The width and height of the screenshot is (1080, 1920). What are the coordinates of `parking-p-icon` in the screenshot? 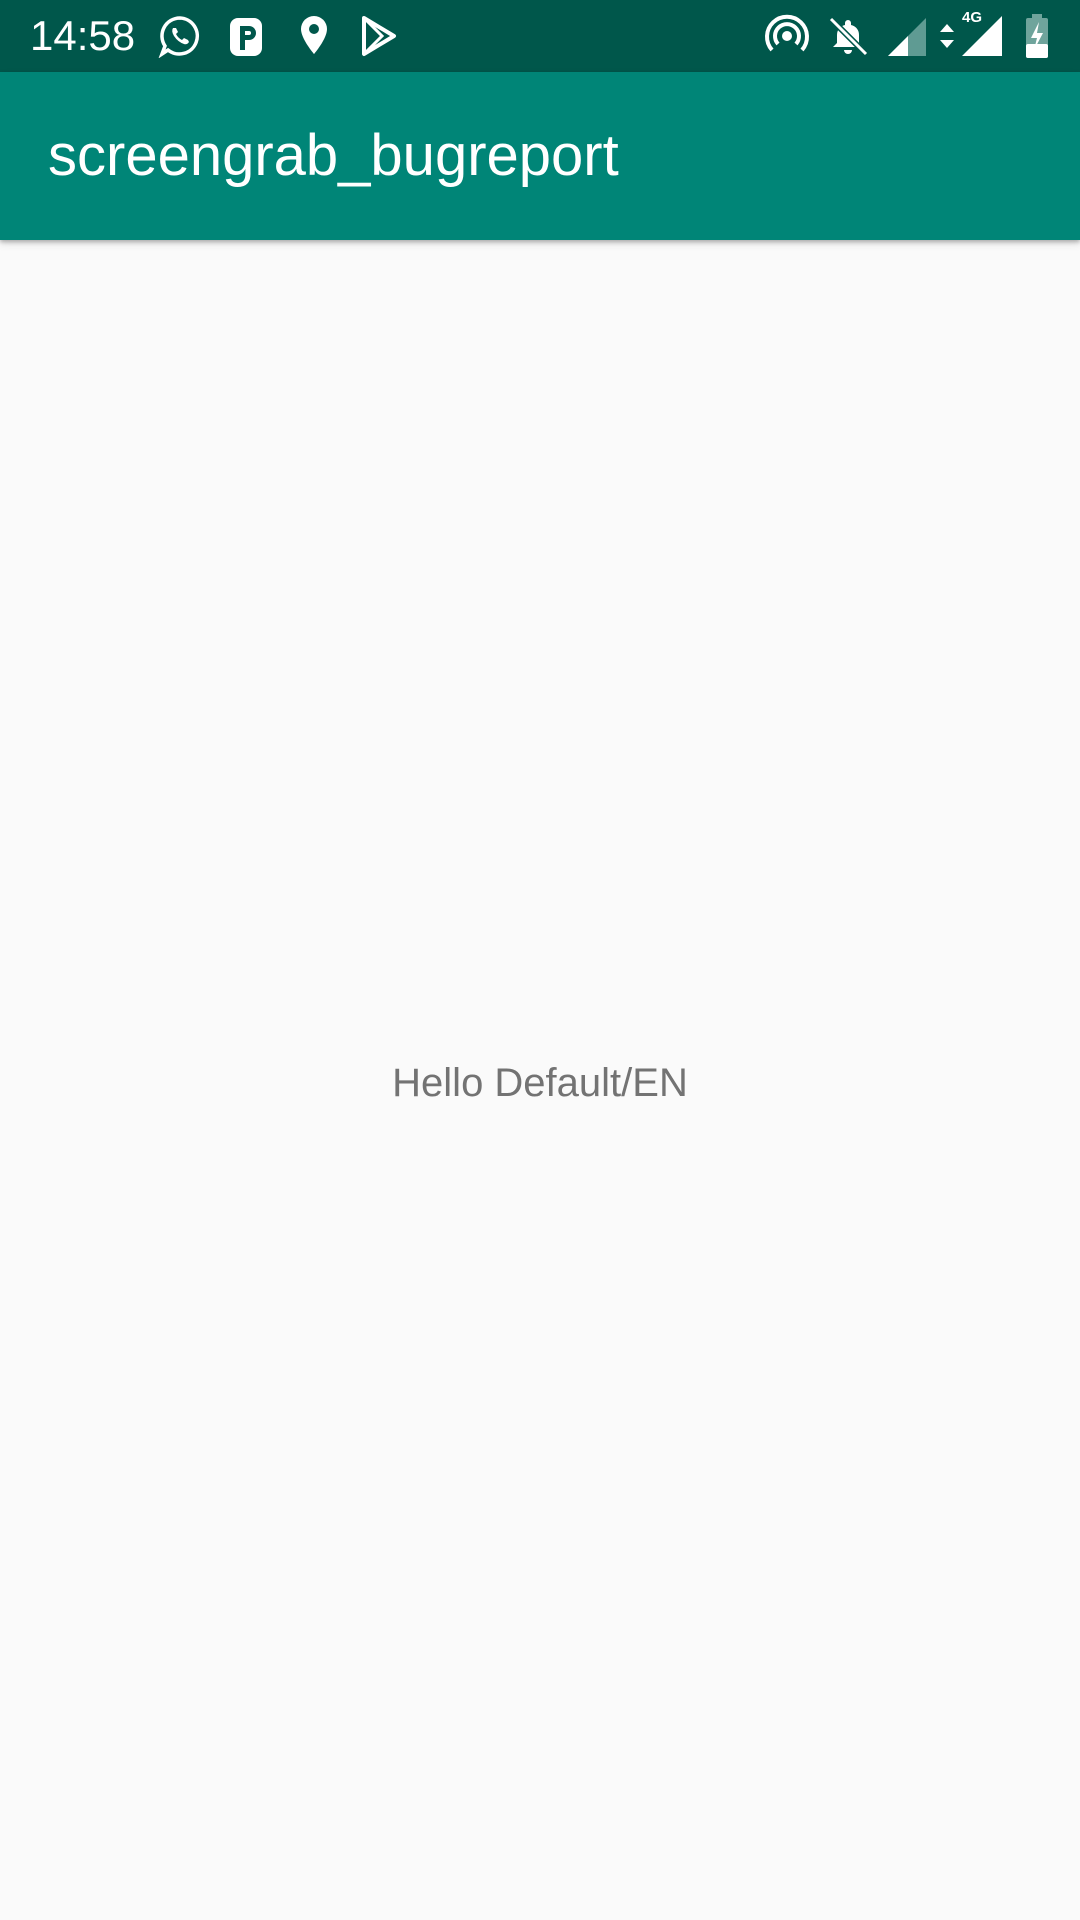 It's located at (246, 36).